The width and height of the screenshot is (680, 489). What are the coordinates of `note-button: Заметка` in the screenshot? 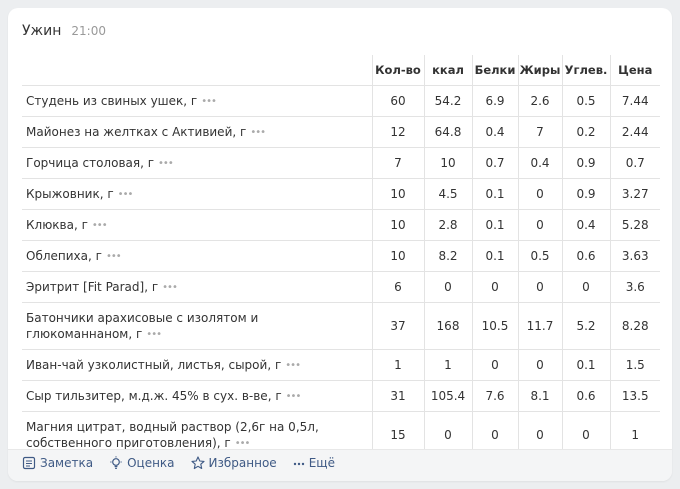 It's located at (57, 463).